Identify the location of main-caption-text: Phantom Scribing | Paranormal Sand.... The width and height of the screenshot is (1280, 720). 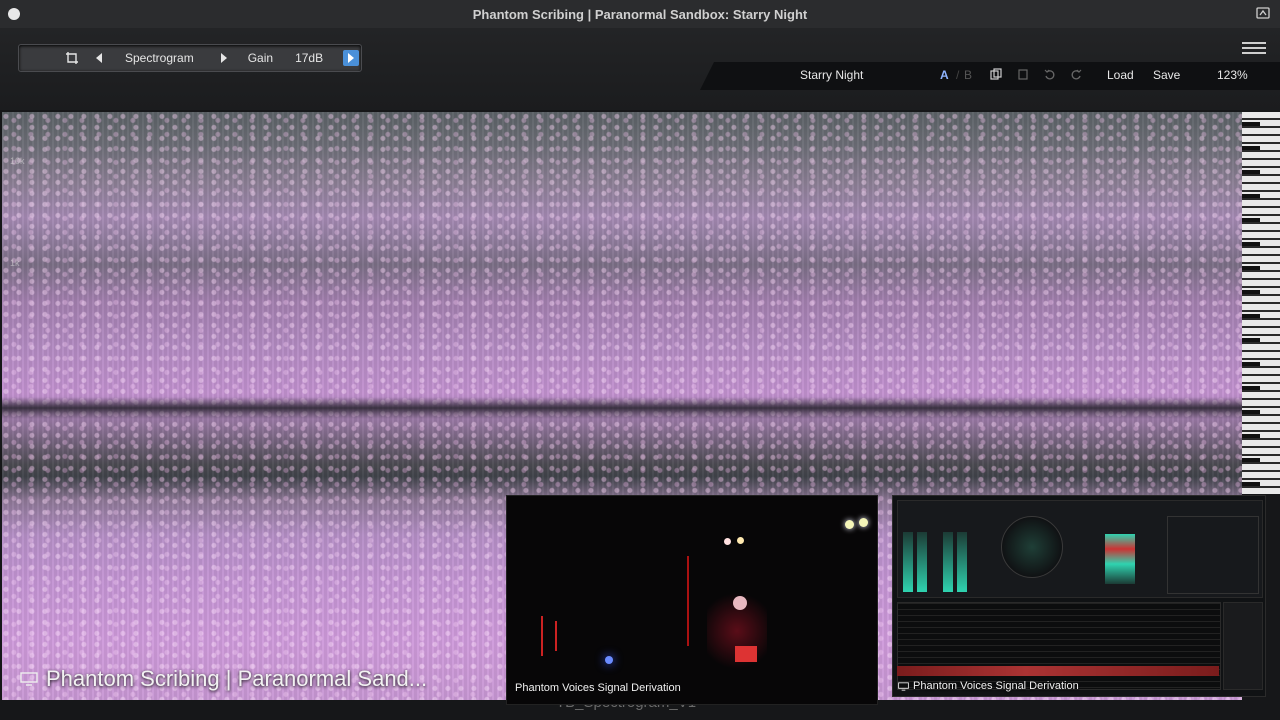
(237, 678).